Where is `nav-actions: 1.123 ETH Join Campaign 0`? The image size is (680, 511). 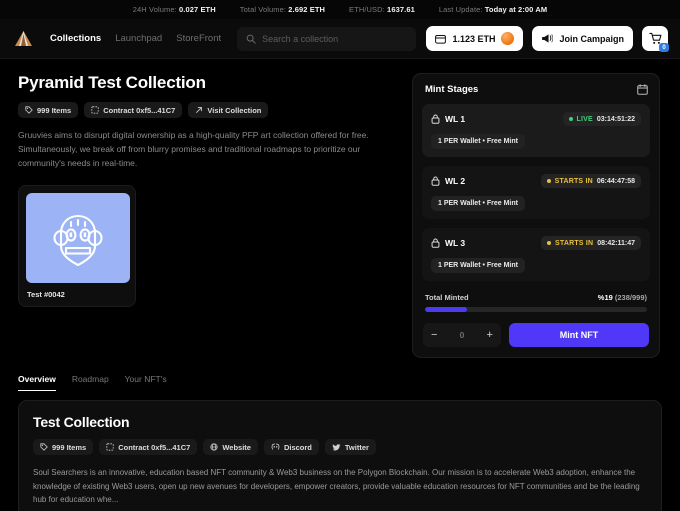
nav-actions: 1.123 ETH Join Campaign 0 is located at coordinates (547, 39).